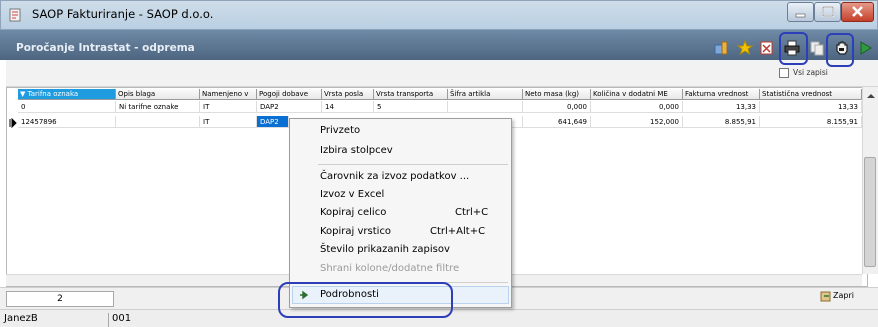 The image size is (878, 327). Describe the element at coordinates (557, 94) in the screenshot. I see `column-header-neto: Neto masa (kg)` at that location.